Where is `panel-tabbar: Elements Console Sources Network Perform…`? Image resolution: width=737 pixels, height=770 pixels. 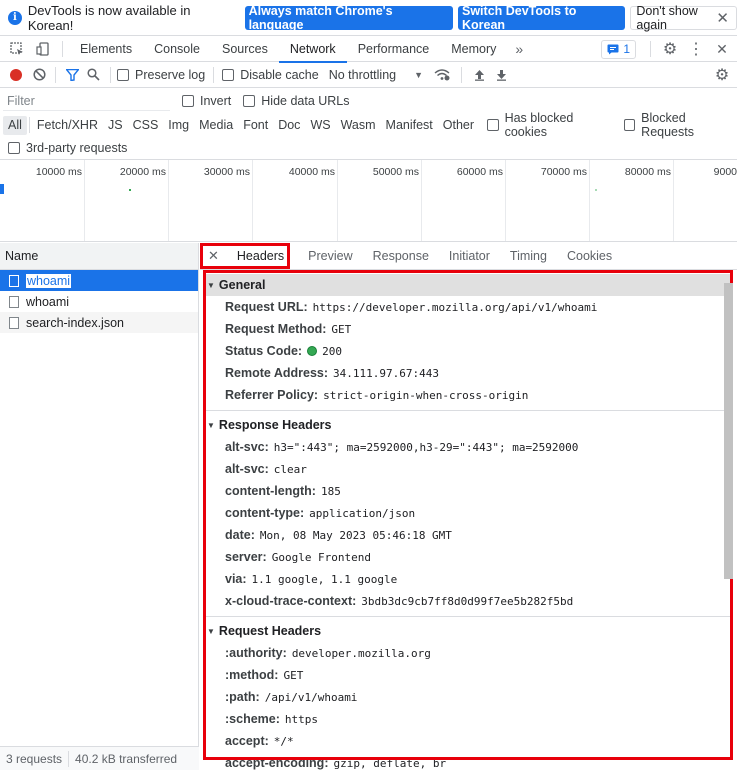
panel-tabbar: Elements Console Sources Network Perform… is located at coordinates (368, 49).